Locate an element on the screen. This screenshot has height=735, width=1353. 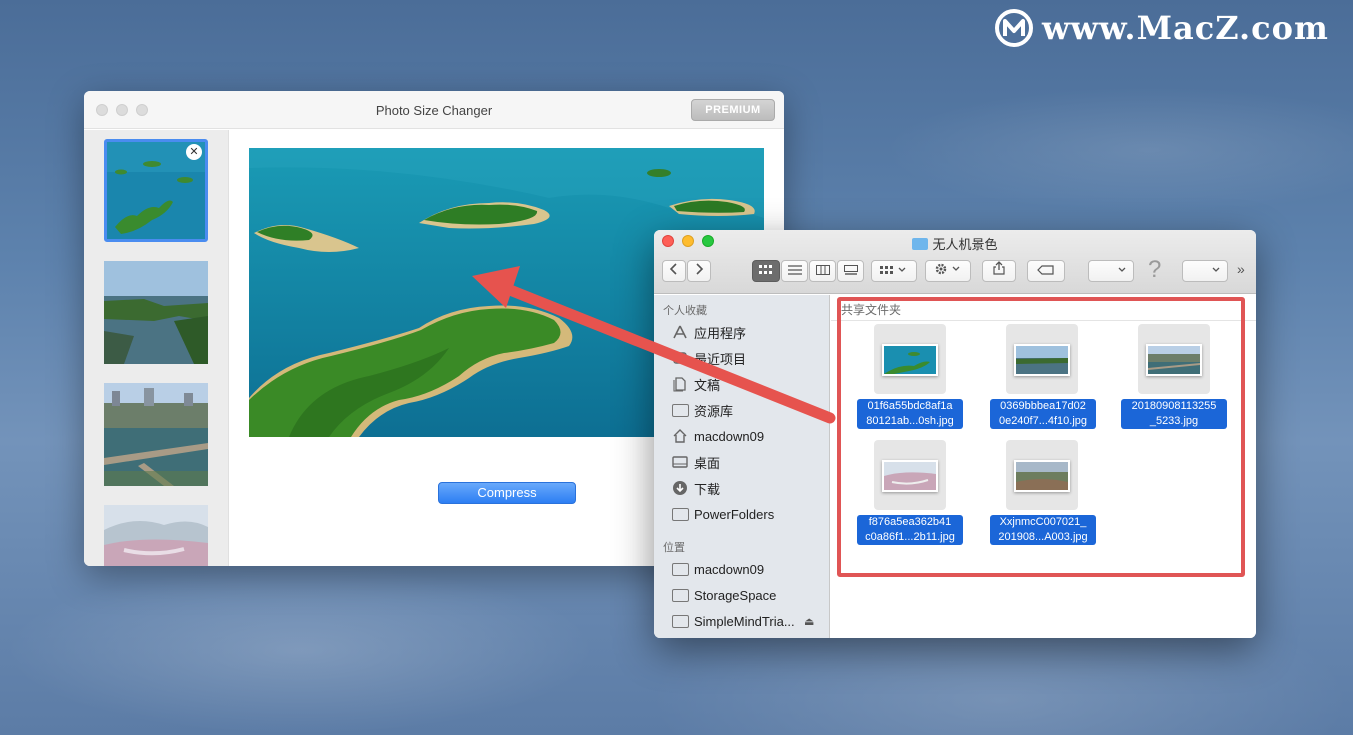
column-view-button is located at coordinates (822, 271).